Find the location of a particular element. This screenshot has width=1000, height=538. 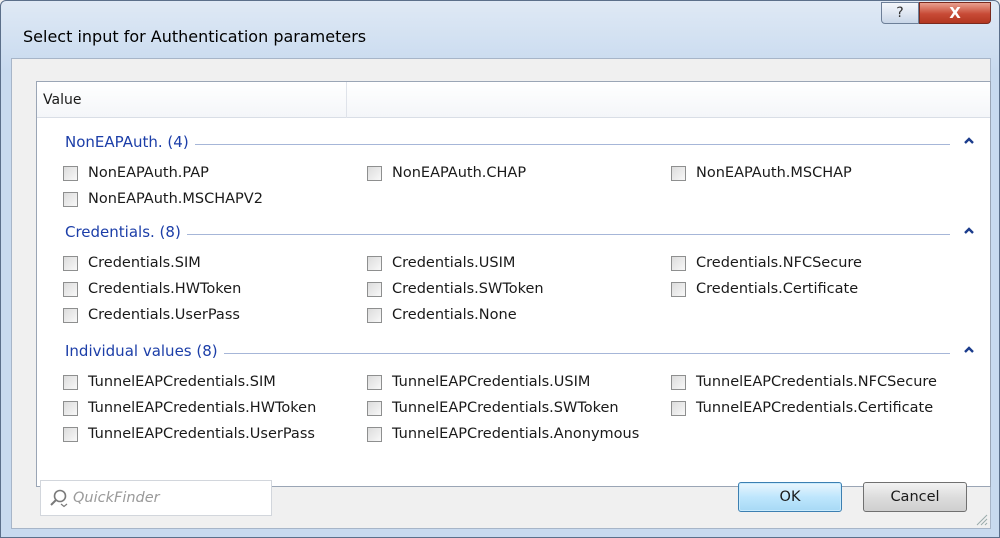

checkbox-item: TunnelEAPCredentials.HWToken is located at coordinates (189, 408).